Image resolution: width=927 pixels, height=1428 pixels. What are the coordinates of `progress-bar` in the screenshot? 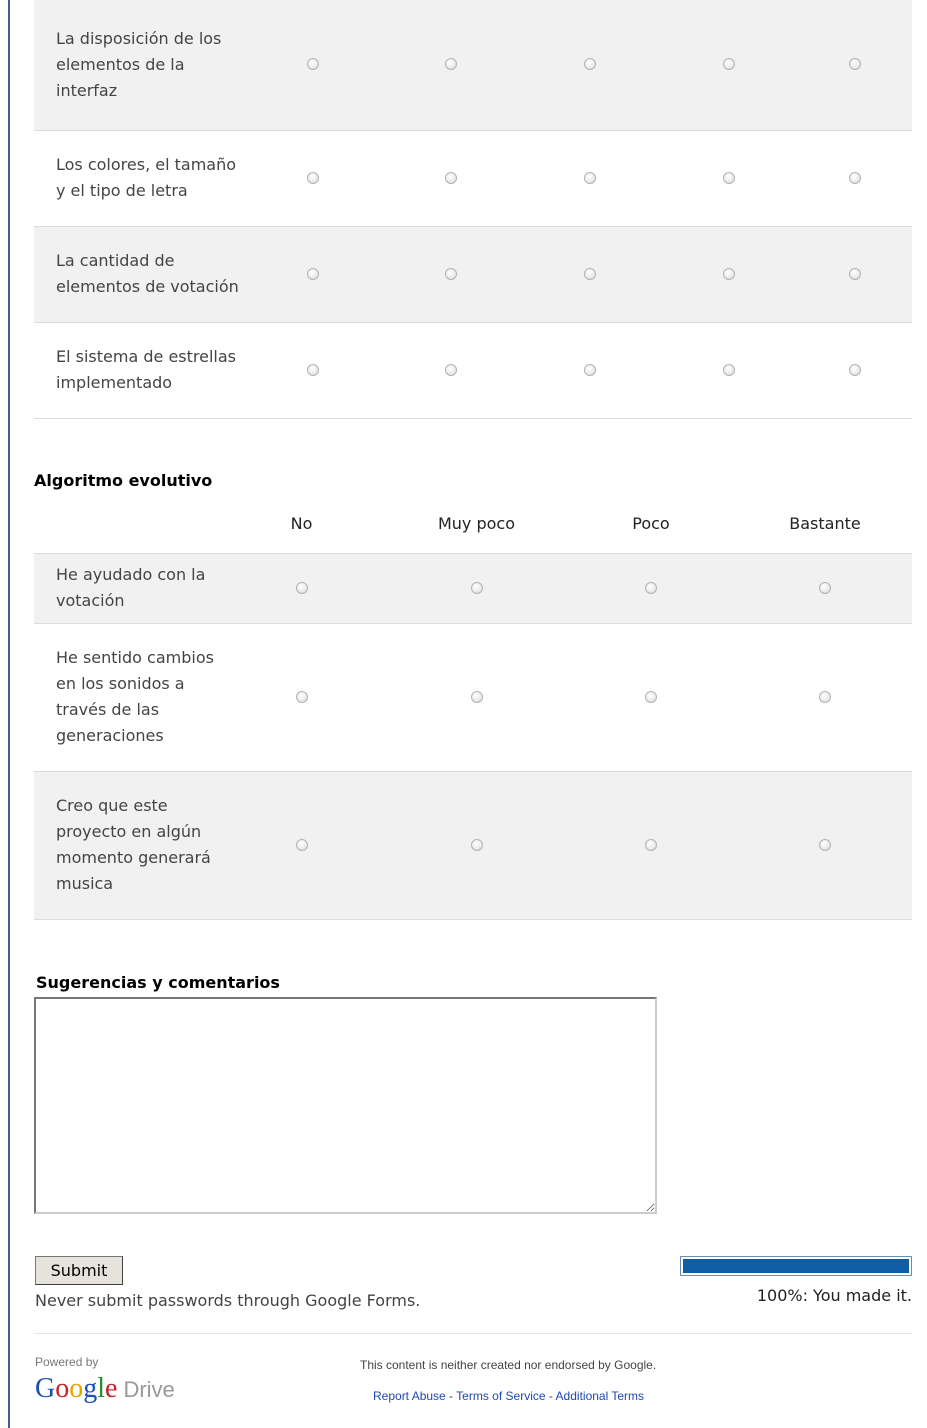 It's located at (796, 1266).